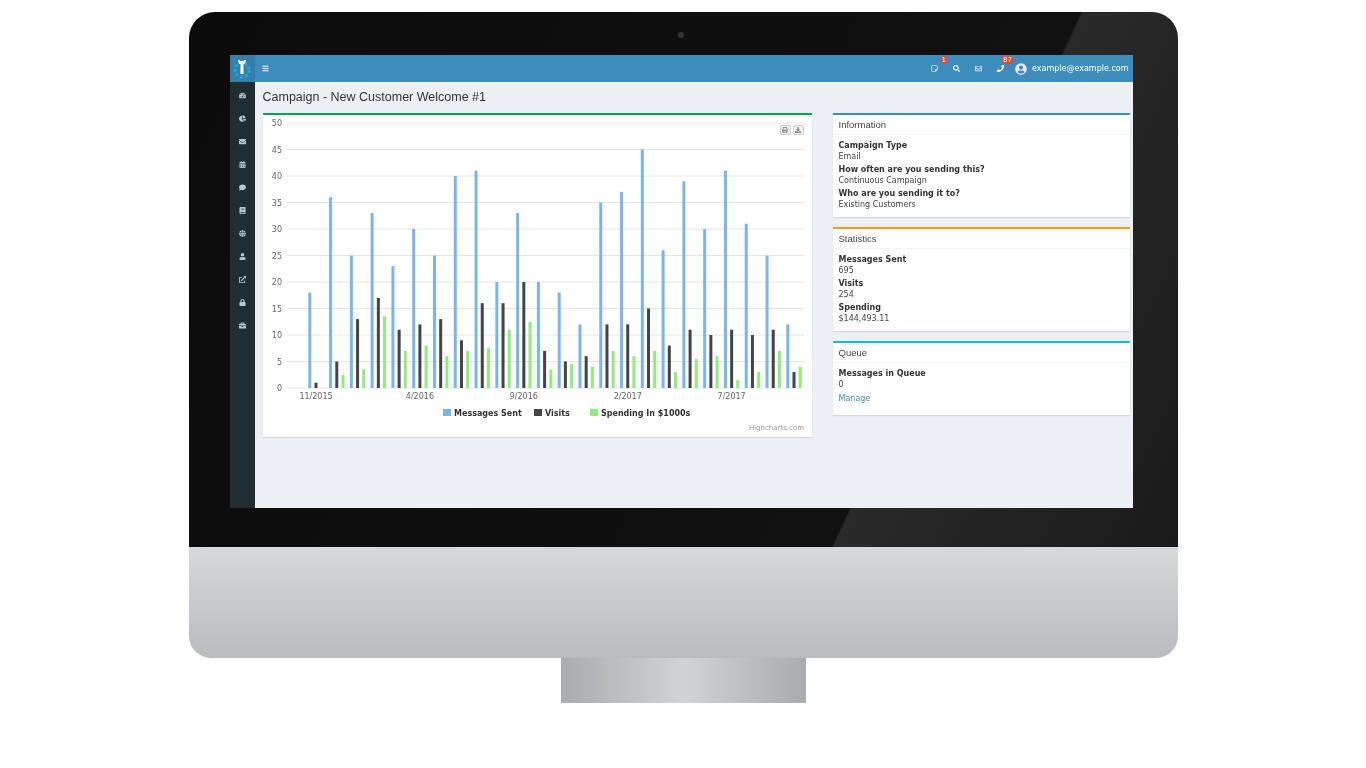 This screenshot has height=768, width=1366. What do you see at coordinates (731, 396) in the screenshot?
I see `axis-label: 7/2017` at bounding box center [731, 396].